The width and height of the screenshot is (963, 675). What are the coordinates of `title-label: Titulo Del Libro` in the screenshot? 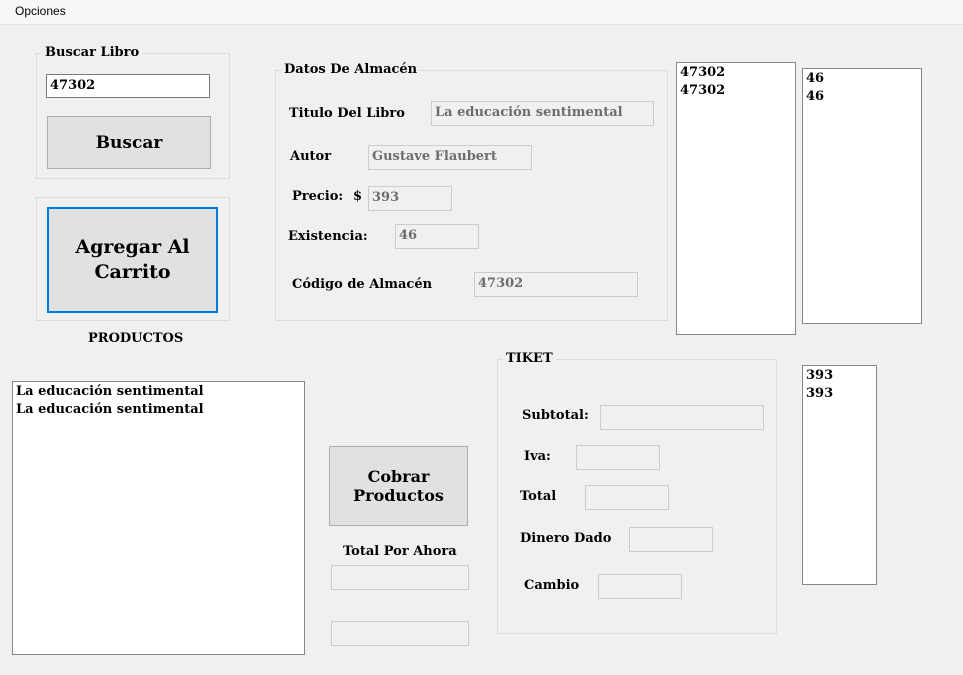 It's located at (347, 113).